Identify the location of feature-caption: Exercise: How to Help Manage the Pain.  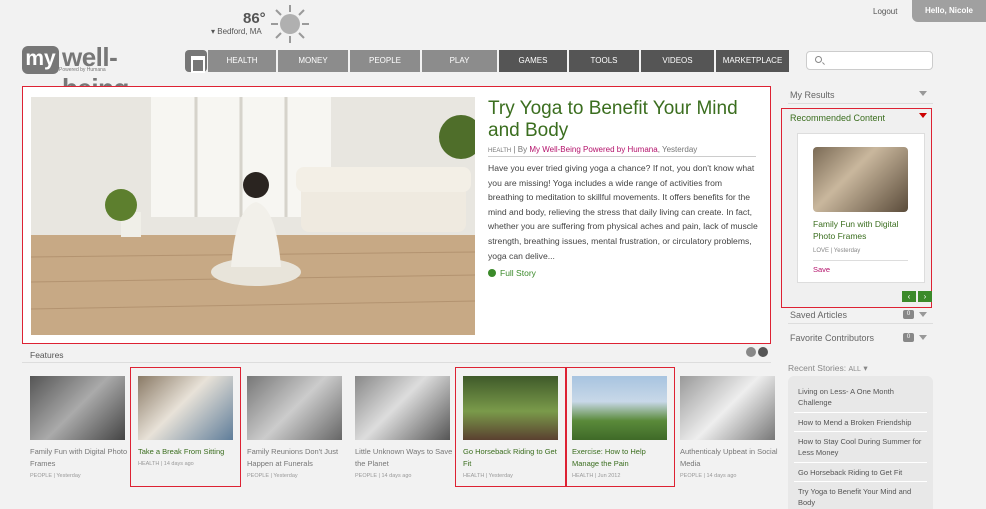
(609, 457).